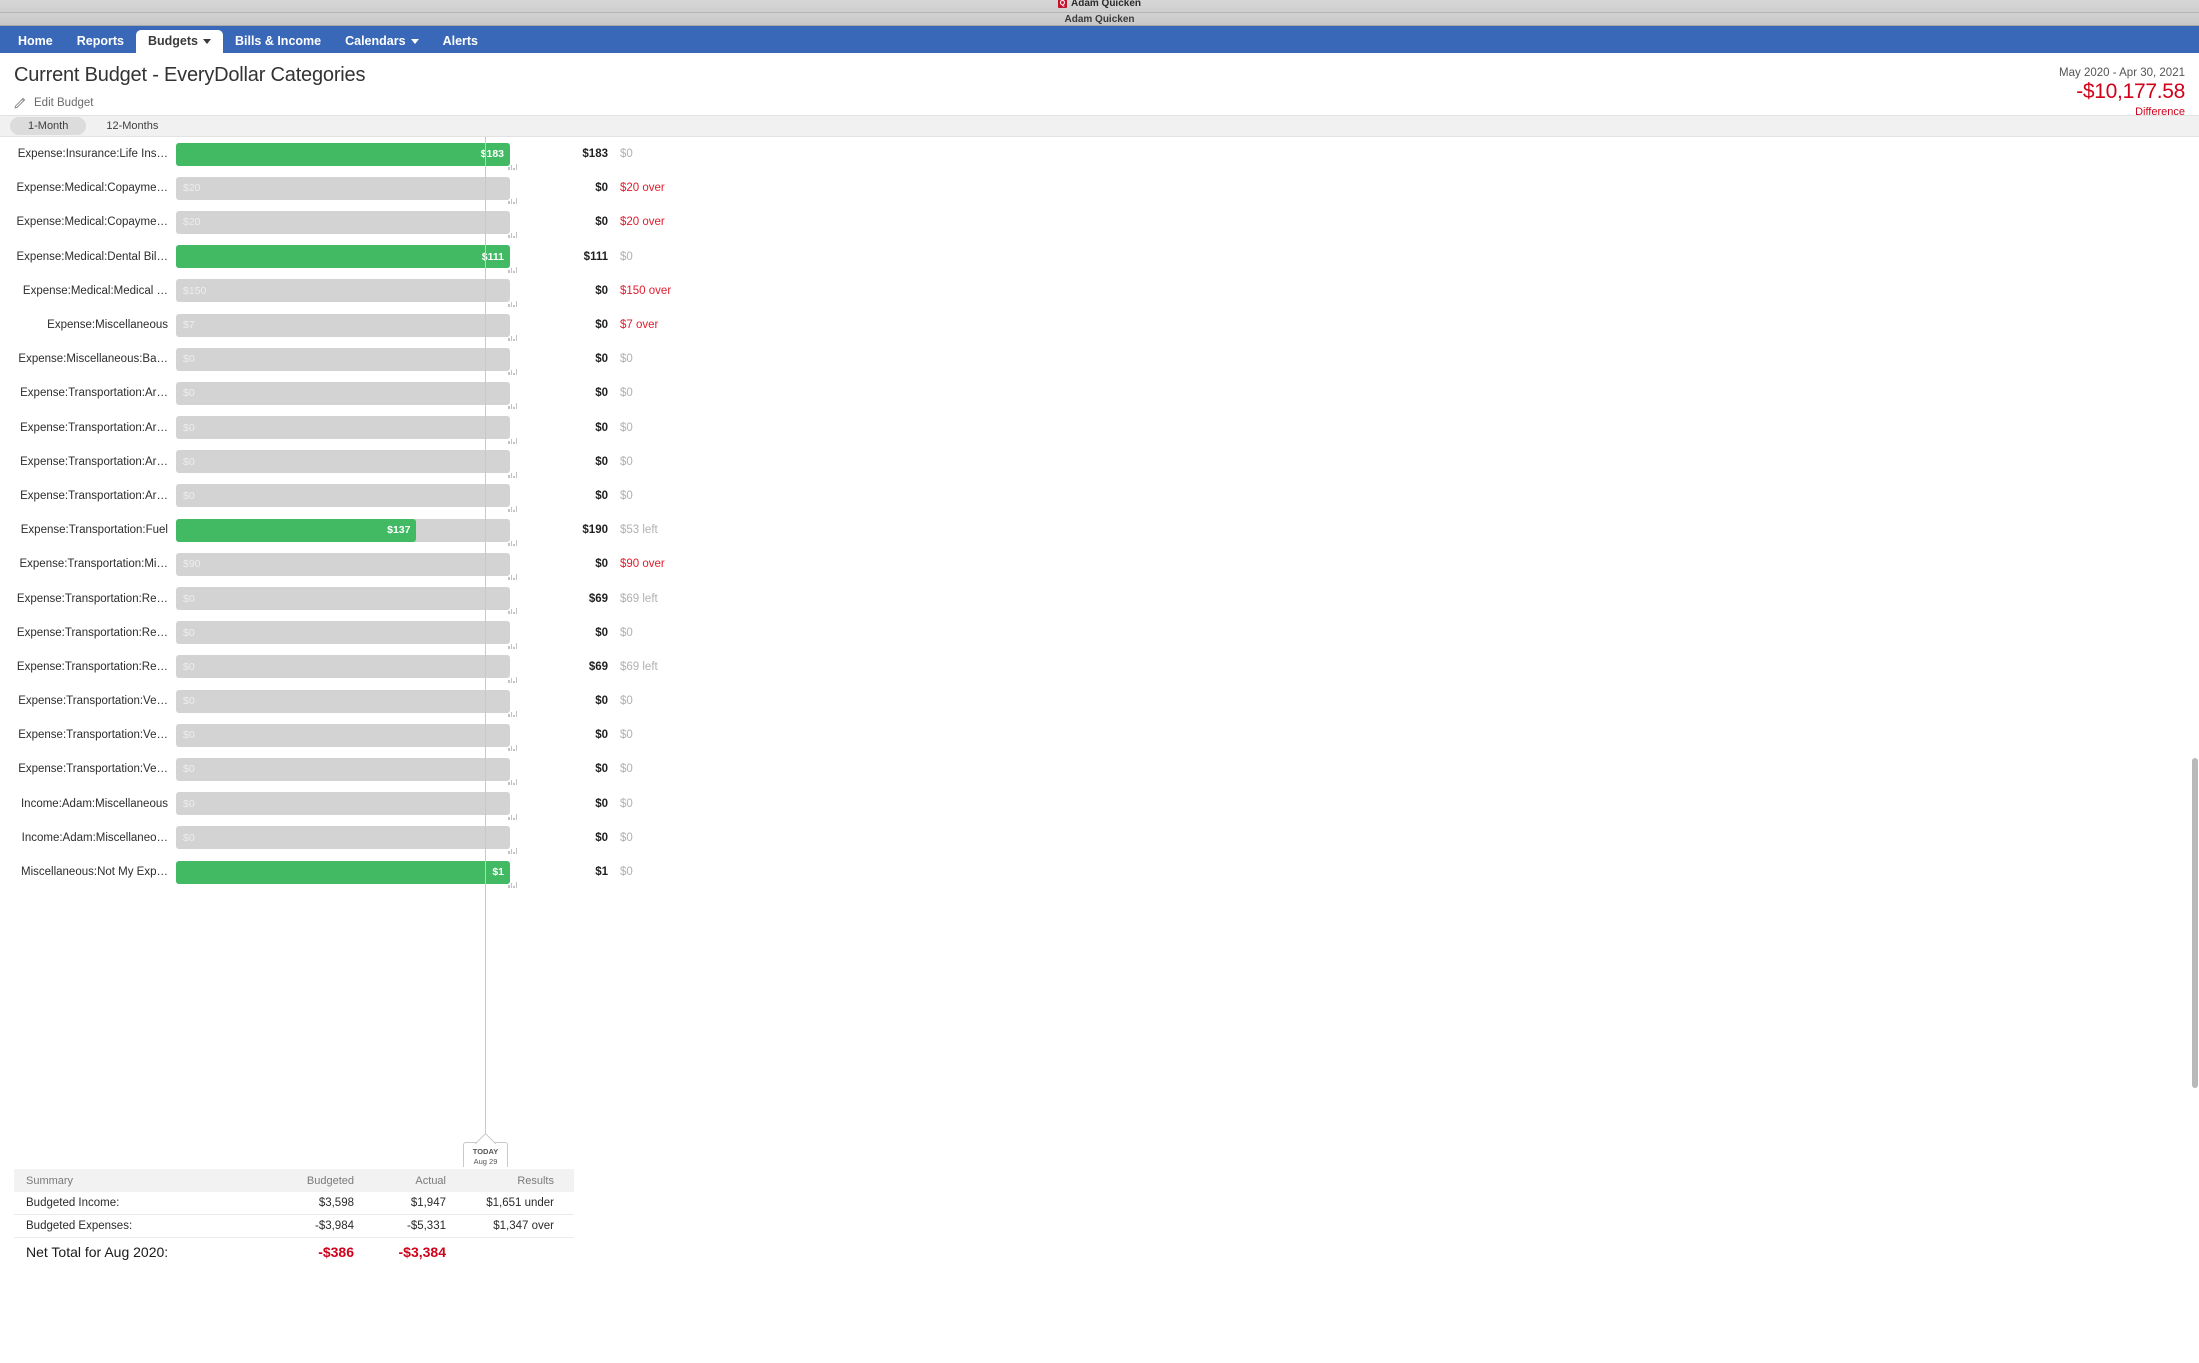 This screenshot has height=1363, width=2199. I want to click on edit-budget-button: Edit Budget, so click(1106, 102).